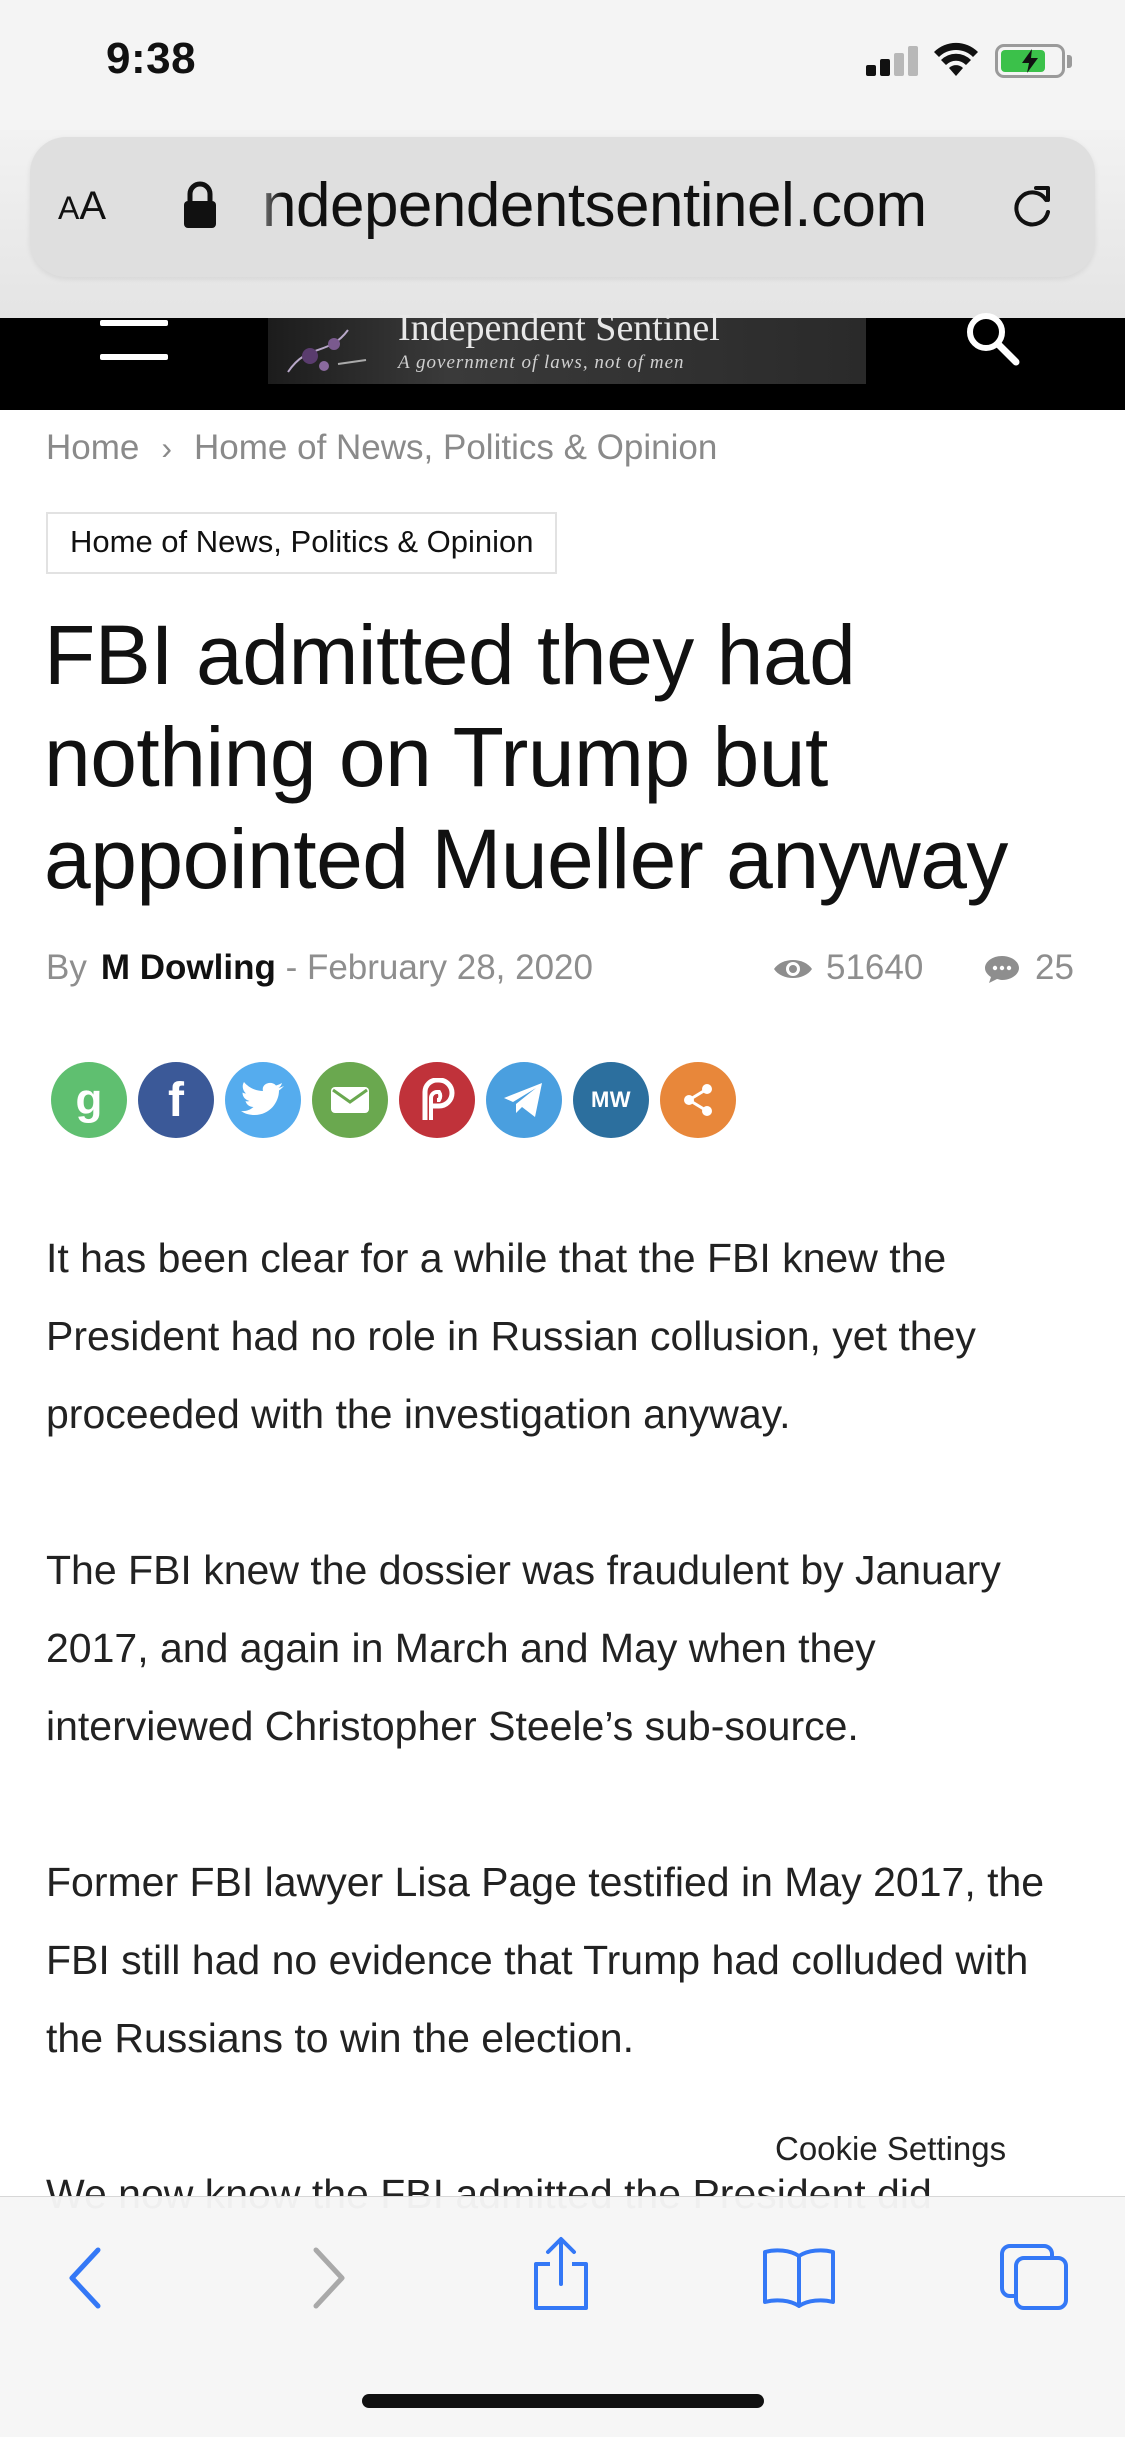 This screenshot has height=2437, width=1125. What do you see at coordinates (151, 58) in the screenshot?
I see `status-time: 9:38` at bounding box center [151, 58].